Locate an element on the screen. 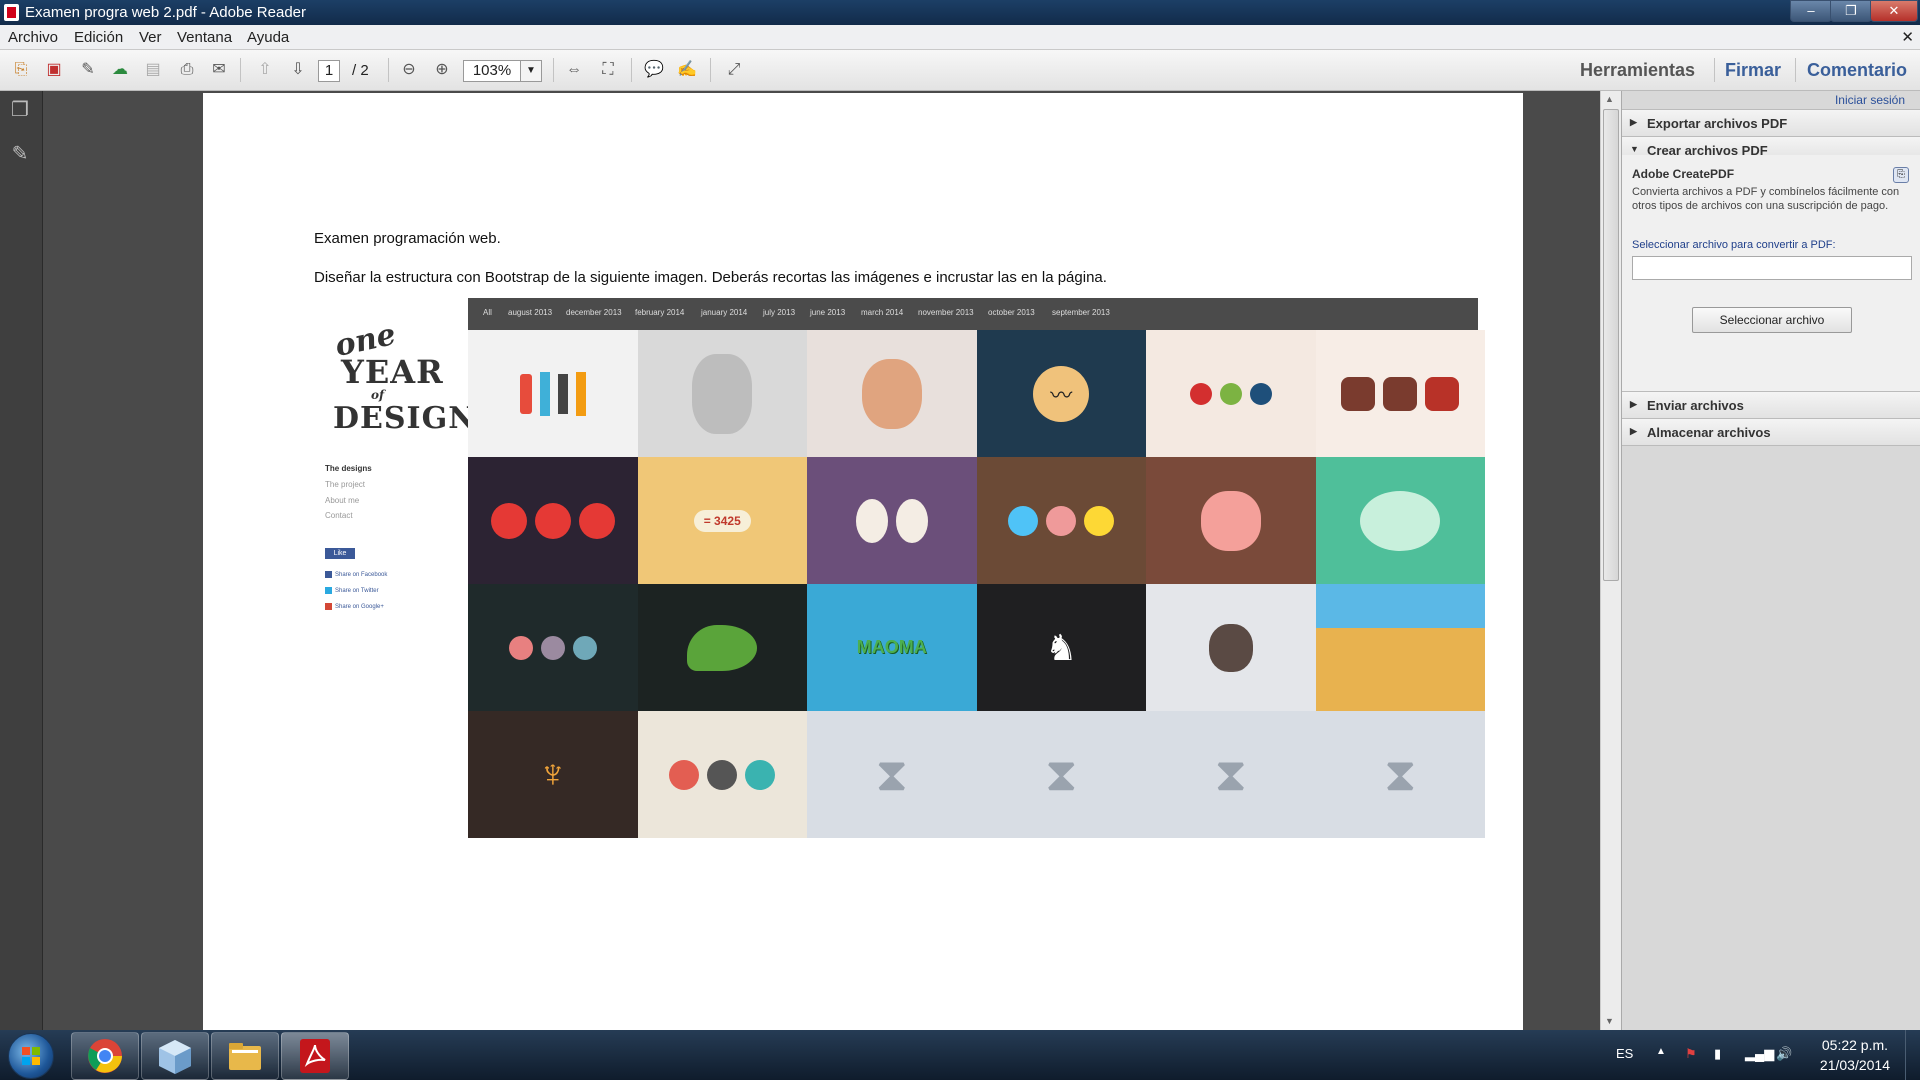 This screenshot has width=1920, height=1080. save-icon: ▤ is located at coordinates (153, 70).